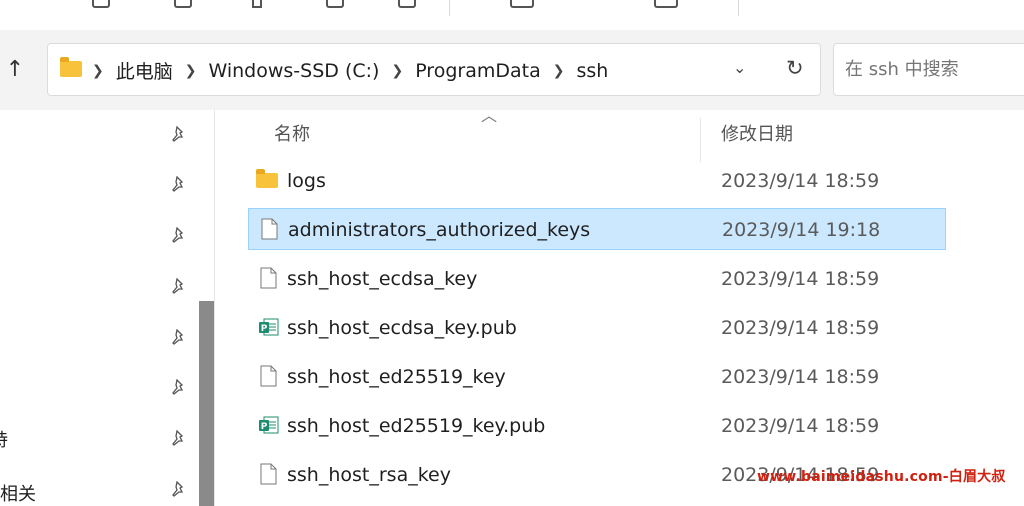 This screenshot has height=506, width=1024. I want to click on file-name: ssh_host_rsa_key, so click(369, 475).